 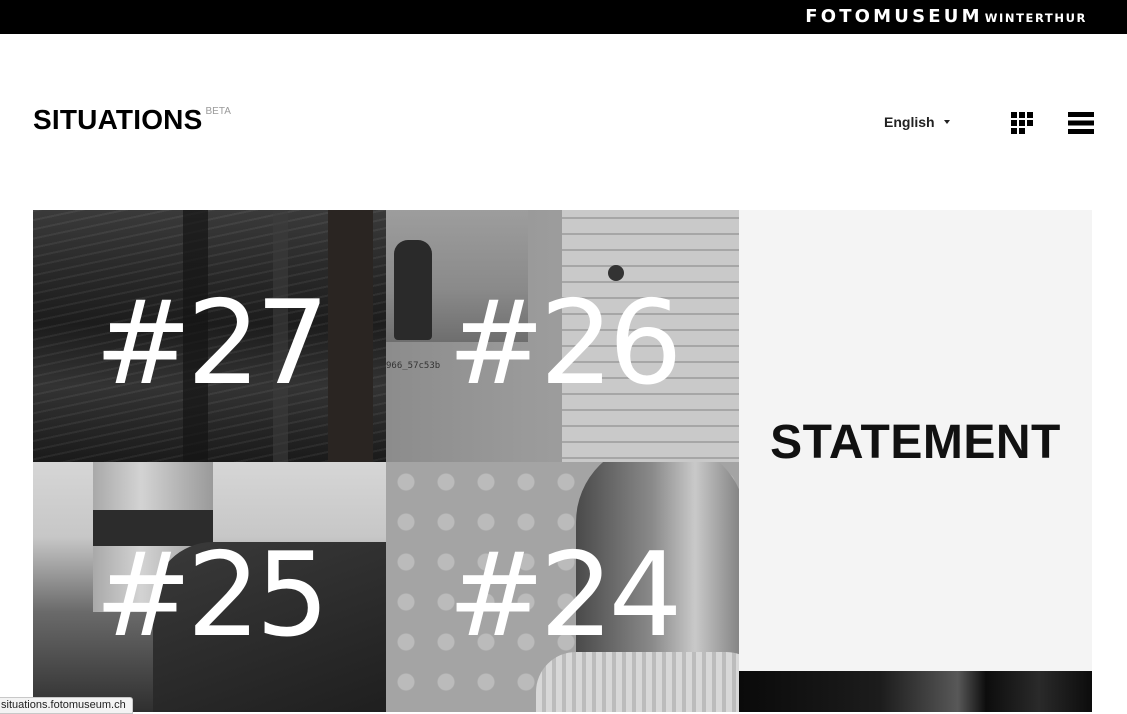 I want to click on brand-sub: WINTERTHUR, so click(x=1035, y=18).